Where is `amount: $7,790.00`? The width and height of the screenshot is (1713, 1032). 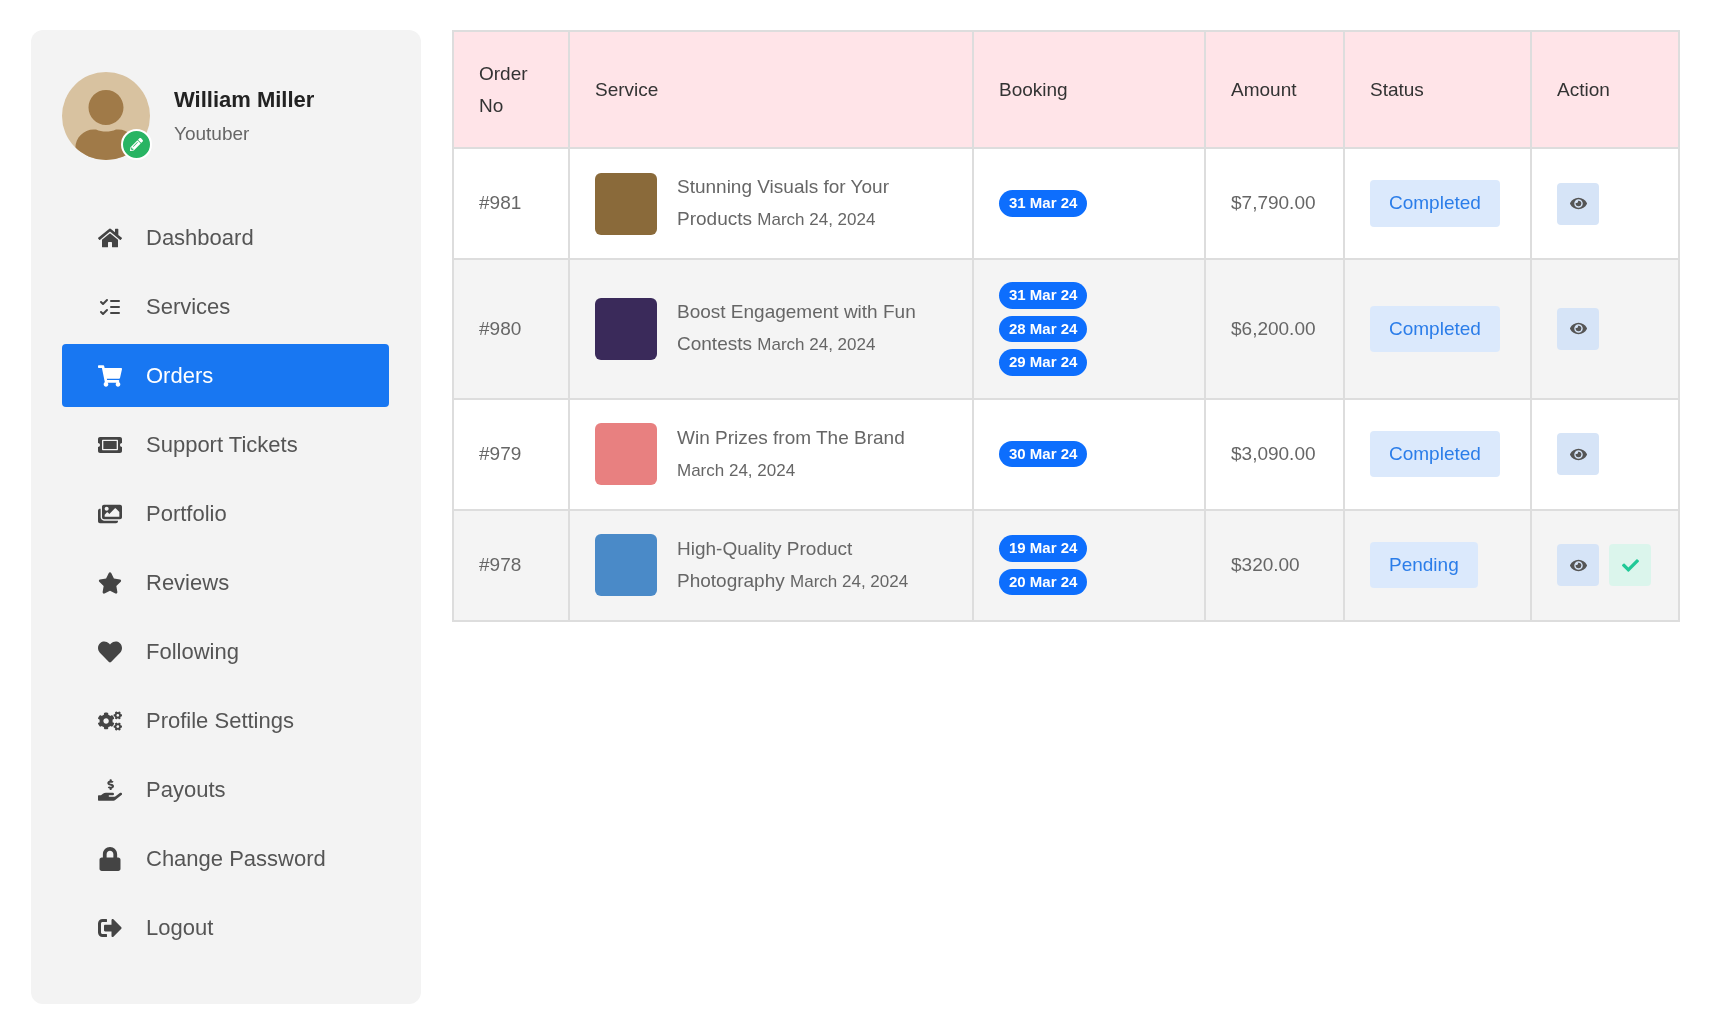 amount: $7,790.00 is located at coordinates (1273, 203).